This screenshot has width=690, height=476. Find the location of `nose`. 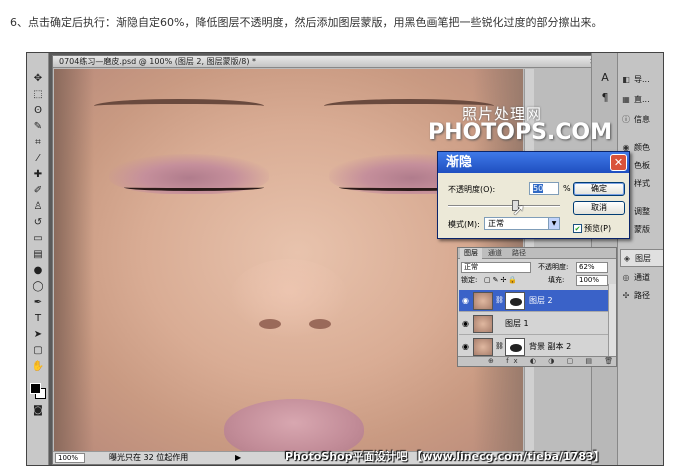

nose is located at coordinates (289, 299).